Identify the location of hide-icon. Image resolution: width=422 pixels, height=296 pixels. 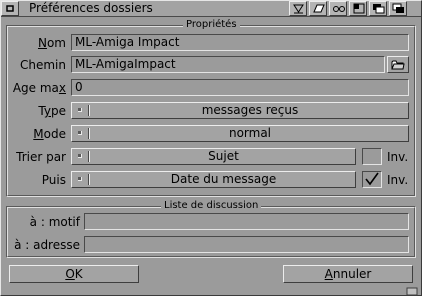
(339, 9).